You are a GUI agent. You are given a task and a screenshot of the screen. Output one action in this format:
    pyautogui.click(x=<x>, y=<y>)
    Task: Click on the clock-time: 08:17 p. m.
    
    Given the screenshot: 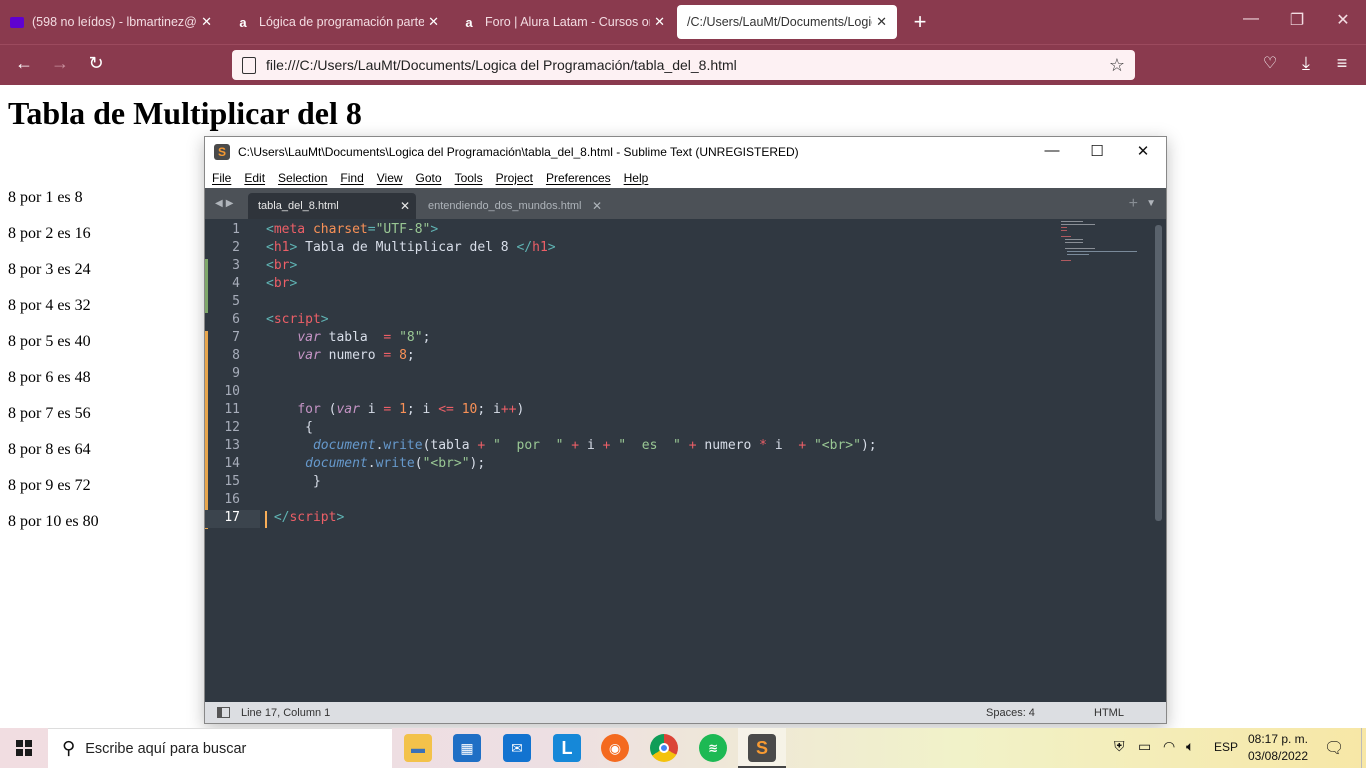 What is the action you would take?
    pyautogui.click(x=1278, y=739)
    